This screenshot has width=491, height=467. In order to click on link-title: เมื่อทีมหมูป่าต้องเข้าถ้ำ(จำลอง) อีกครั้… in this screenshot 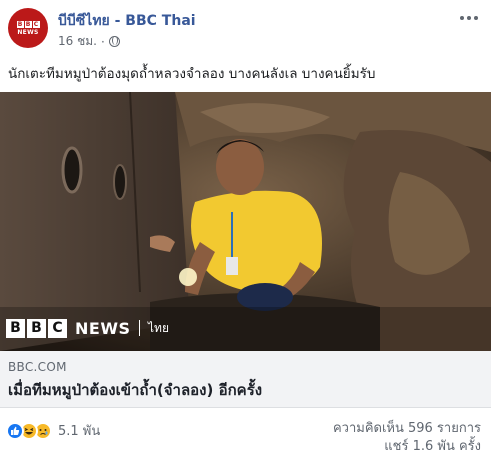, I will do `click(135, 390)`.